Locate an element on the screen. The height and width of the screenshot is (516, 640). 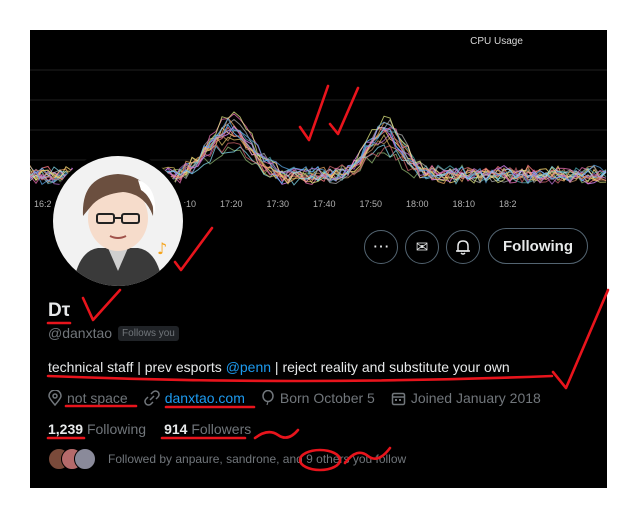
bio-text-end: | reject reality and substitute your own is located at coordinates (390, 367).